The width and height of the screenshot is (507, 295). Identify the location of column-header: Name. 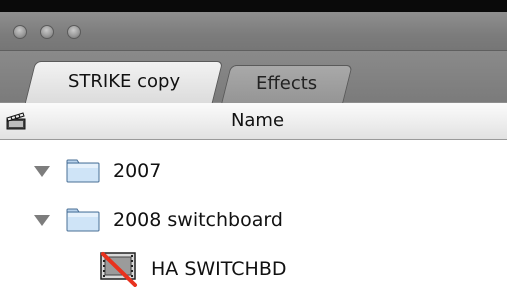
(253, 121).